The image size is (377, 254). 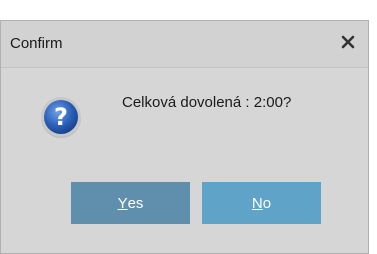 I want to click on yes-button: Yes, so click(x=130, y=203).